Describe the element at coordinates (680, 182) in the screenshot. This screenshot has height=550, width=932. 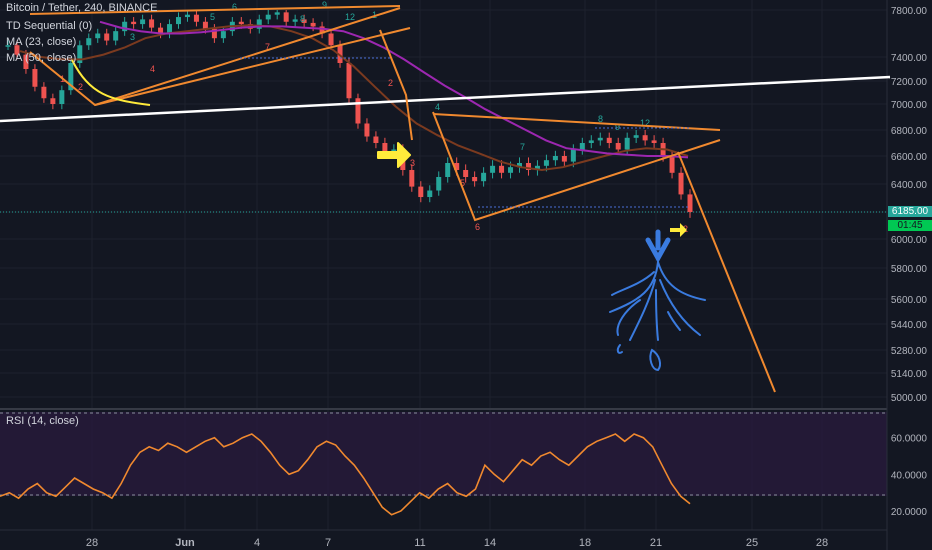
I see `td-sequential-label: 1` at that location.